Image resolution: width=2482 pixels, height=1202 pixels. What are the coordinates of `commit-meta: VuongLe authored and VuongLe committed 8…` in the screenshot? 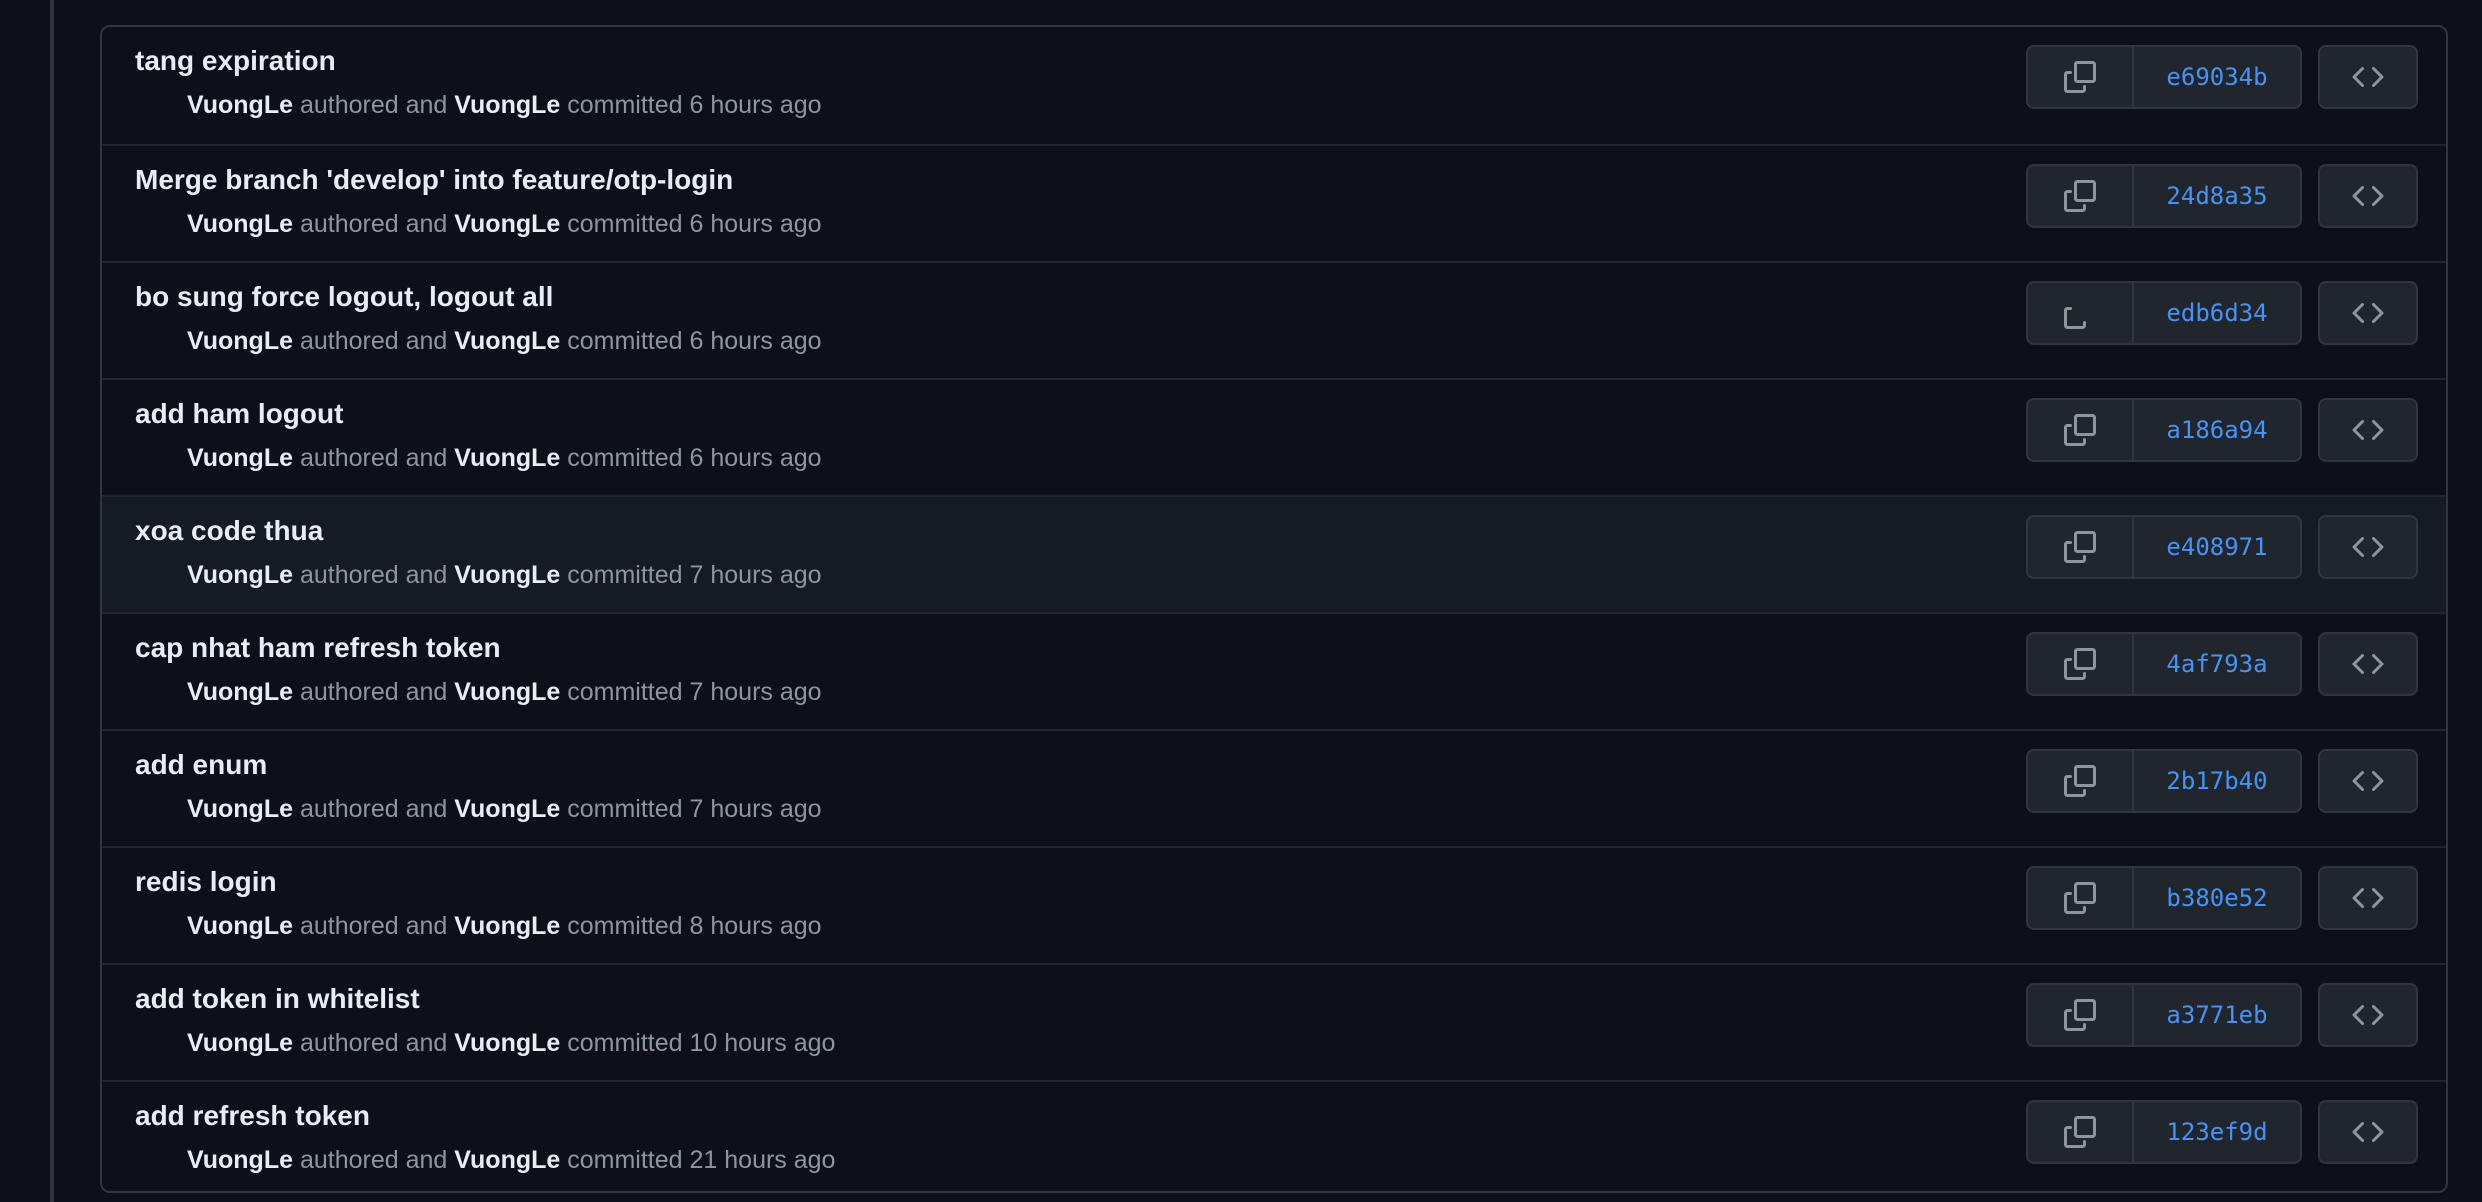 It's located at (504, 926).